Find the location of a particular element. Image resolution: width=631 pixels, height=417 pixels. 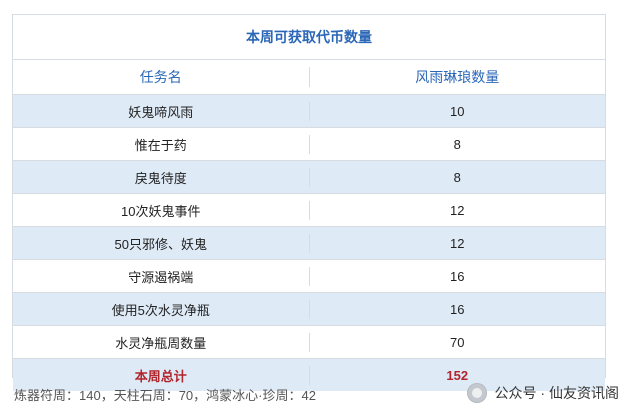

table-row: 戾鬼待度 8 is located at coordinates (309, 177).